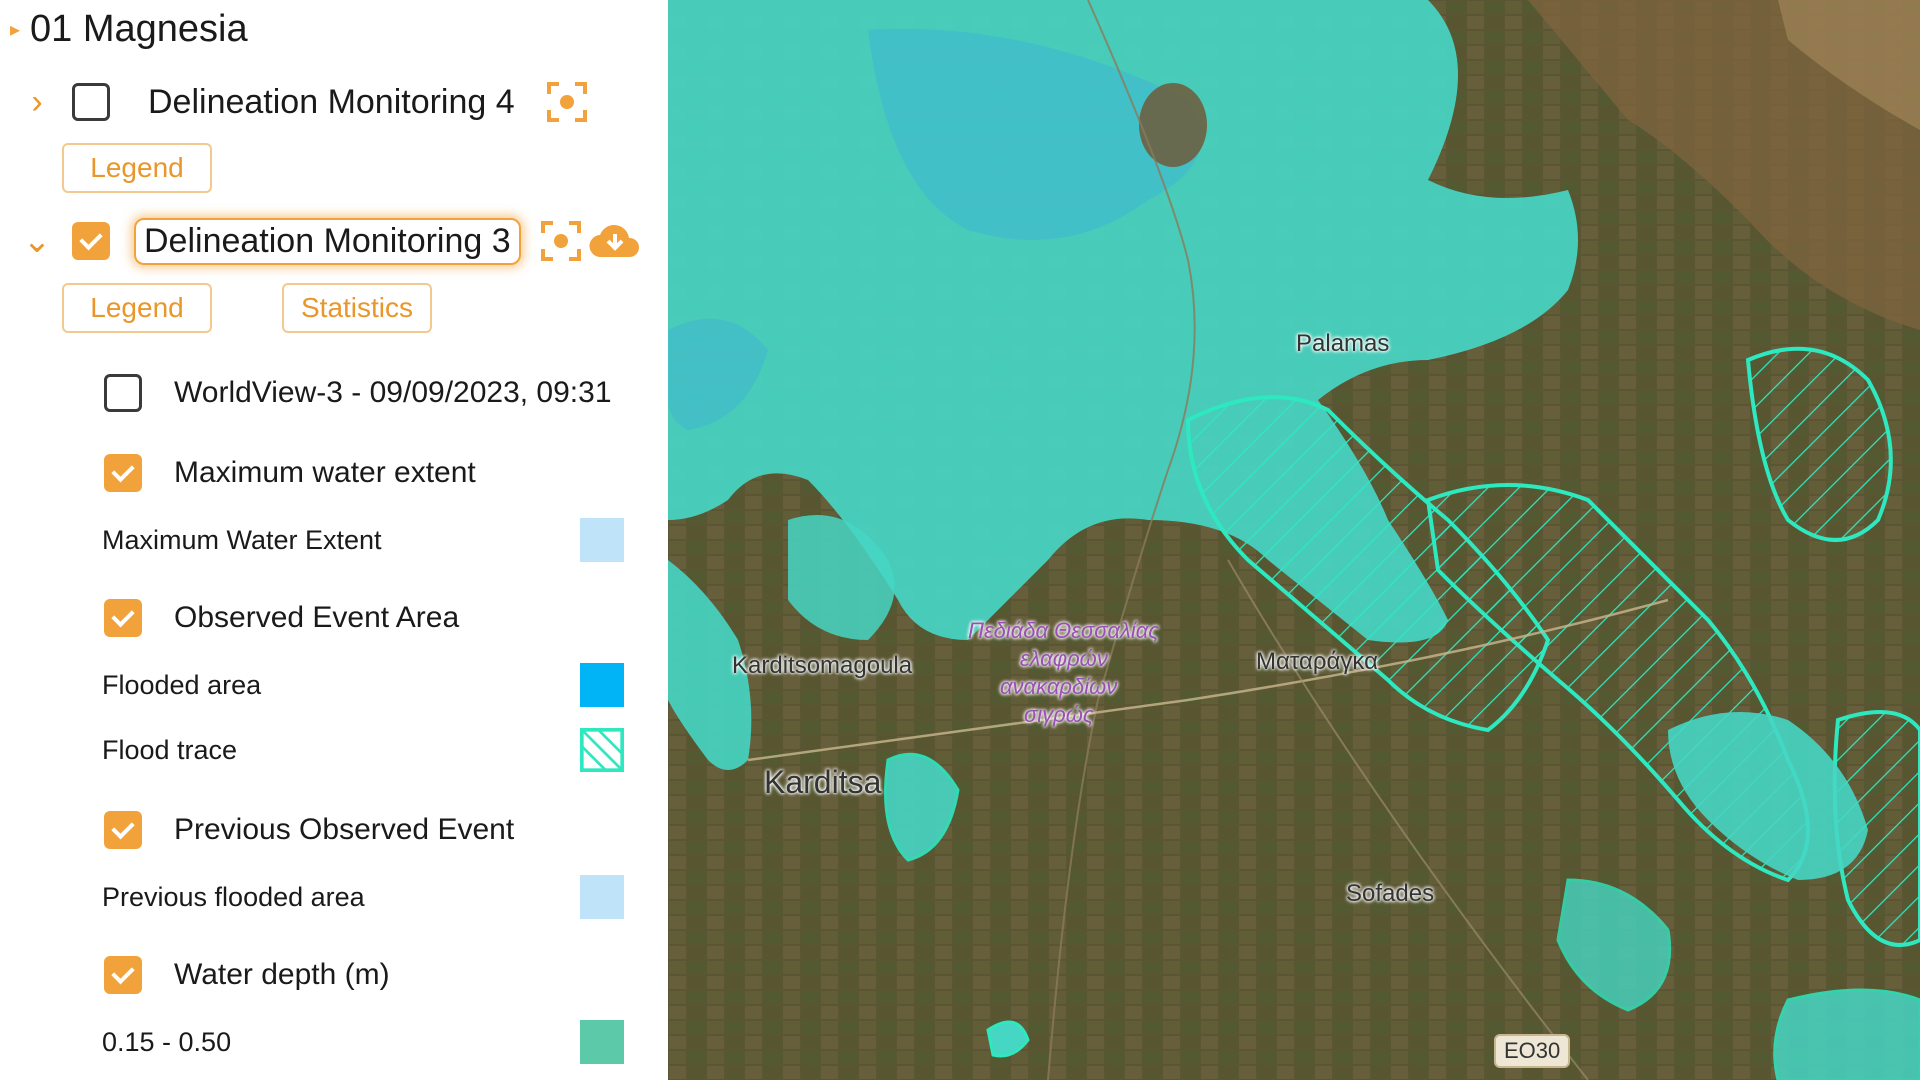 This screenshot has width=1920, height=1080. Describe the element at coordinates (182, 684) in the screenshot. I see `legend-item-label: Flooded area` at that location.